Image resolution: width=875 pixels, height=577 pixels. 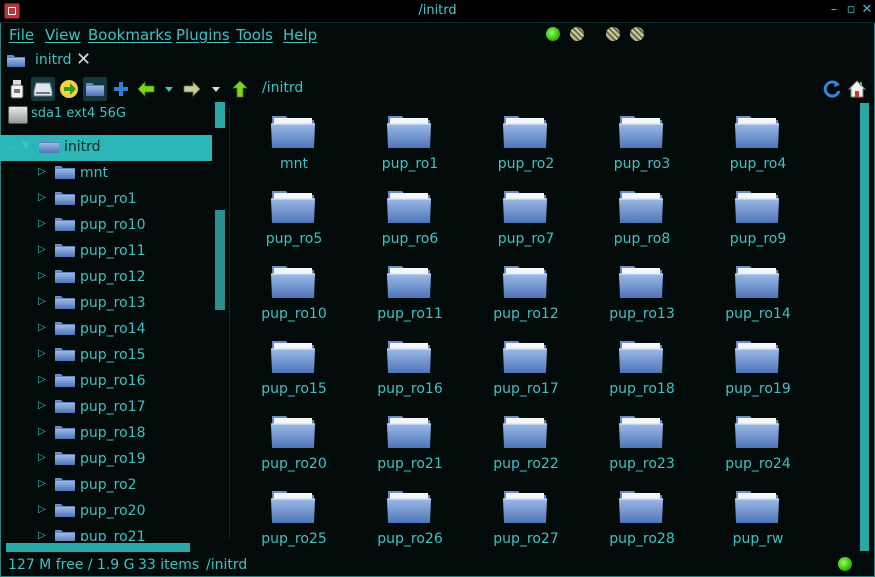 I want to click on tree-item: ▷ pup_ro10, so click(x=106, y=226).